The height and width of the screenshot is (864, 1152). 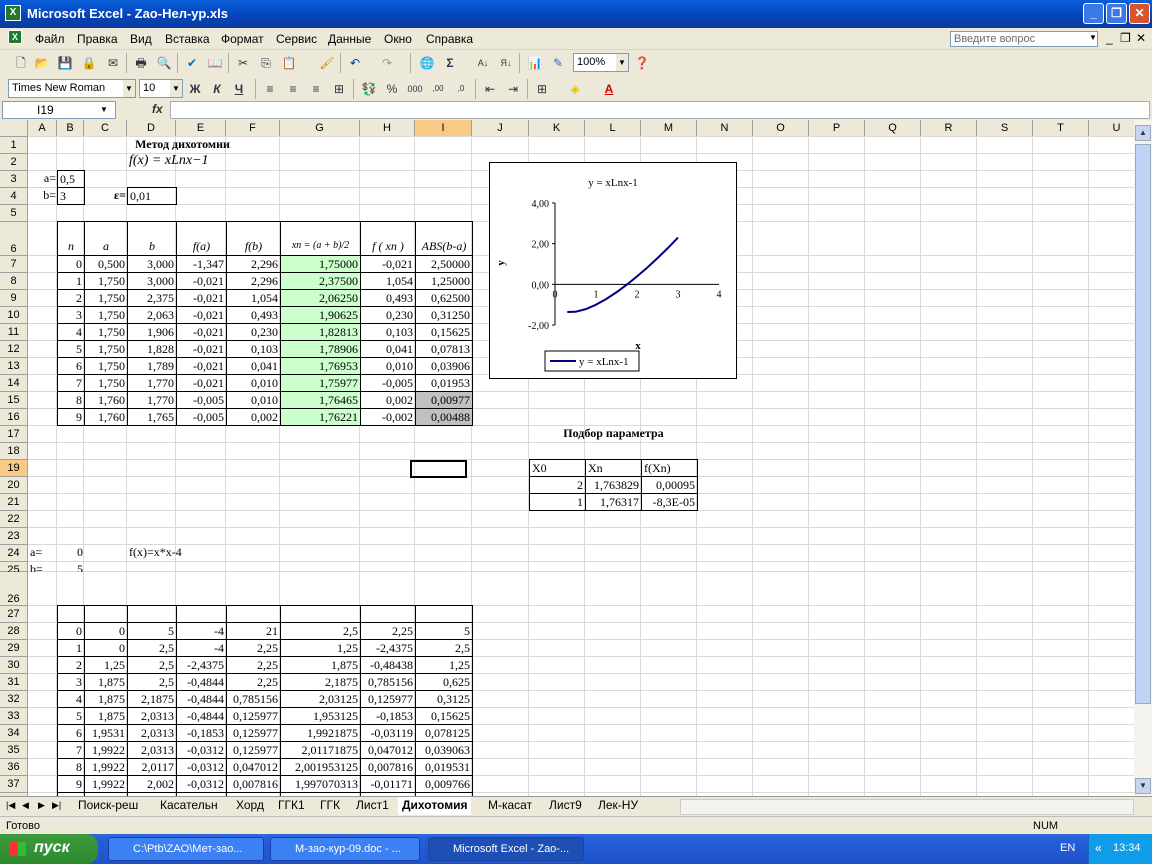 I want to click on menu-window: Окно, so click(x=398, y=39).